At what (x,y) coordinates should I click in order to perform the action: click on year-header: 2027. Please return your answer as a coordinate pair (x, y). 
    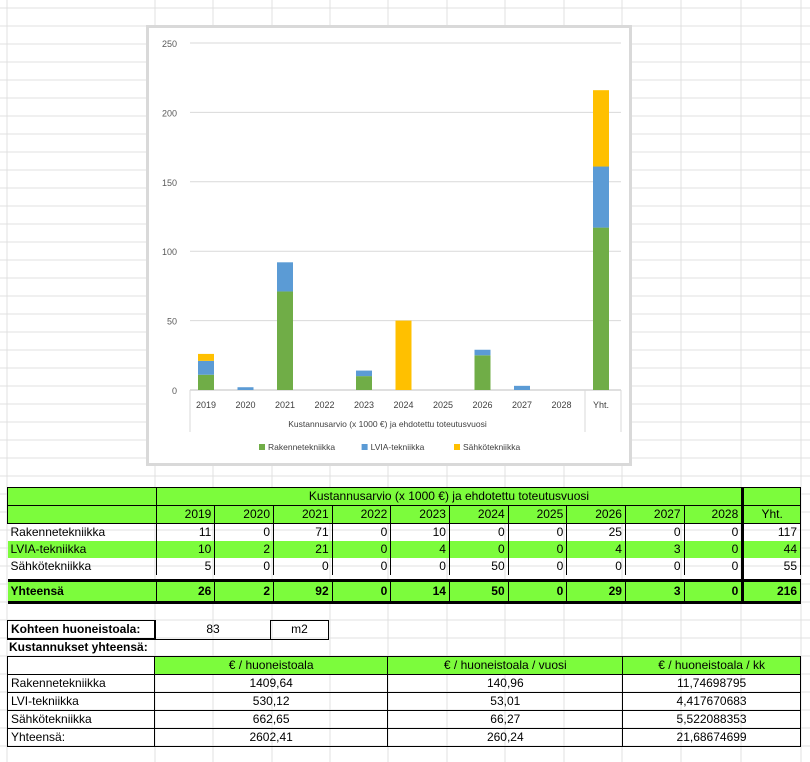
    Looking at the image, I should click on (654, 514).